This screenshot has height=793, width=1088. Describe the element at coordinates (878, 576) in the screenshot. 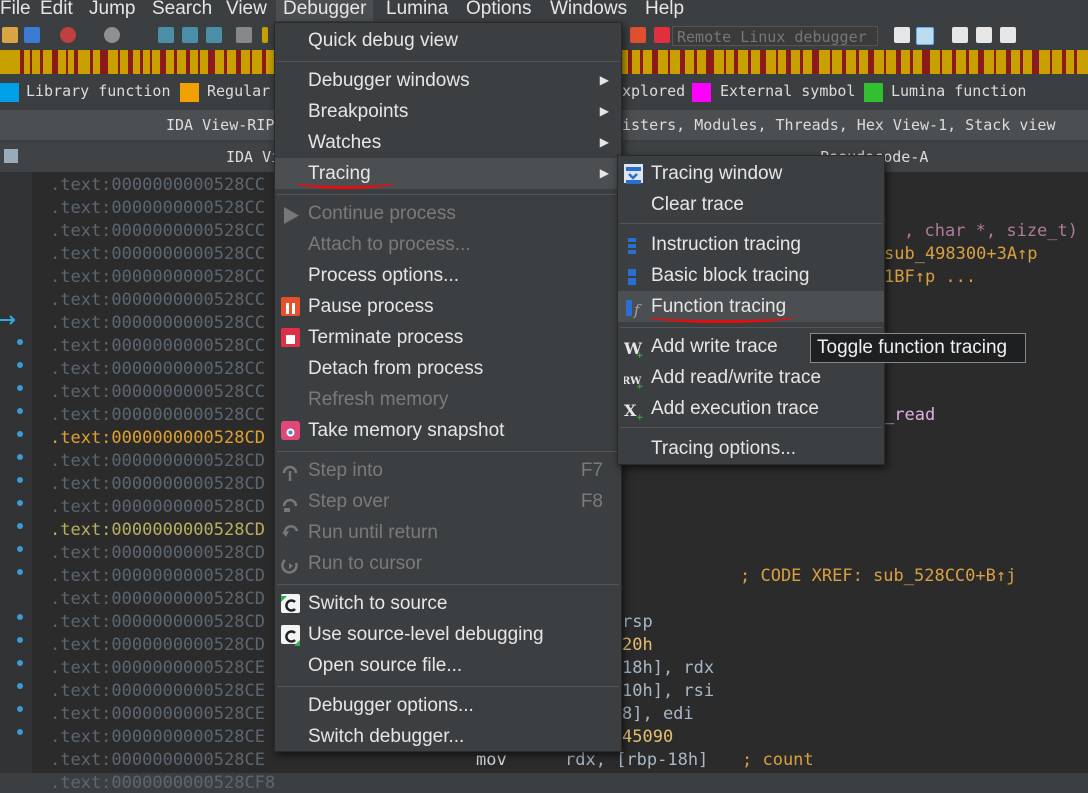

I see `xref-text-3: ; CODE XREF: sub_528CC0+B↑j` at that location.